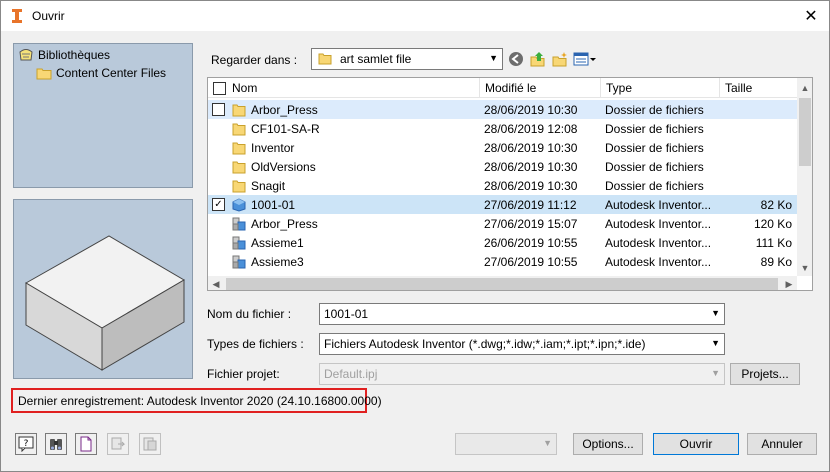 This screenshot has height=472, width=830. I want to click on file-list-header: Nom ^ Modifié le Type Taille, so click(502, 88).